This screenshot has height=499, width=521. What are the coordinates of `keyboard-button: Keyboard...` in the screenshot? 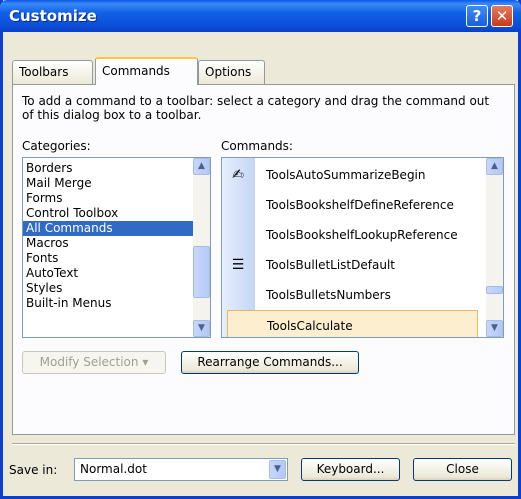 It's located at (350, 469).